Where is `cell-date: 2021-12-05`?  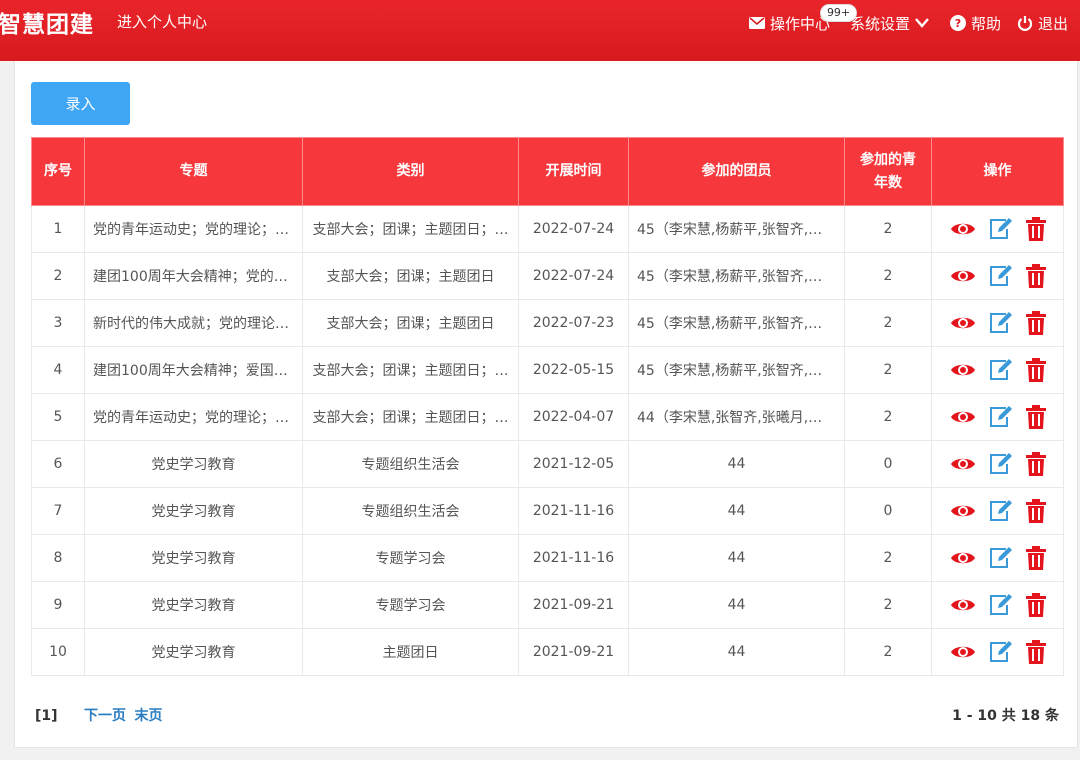
cell-date: 2021-12-05 is located at coordinates (573, 464).